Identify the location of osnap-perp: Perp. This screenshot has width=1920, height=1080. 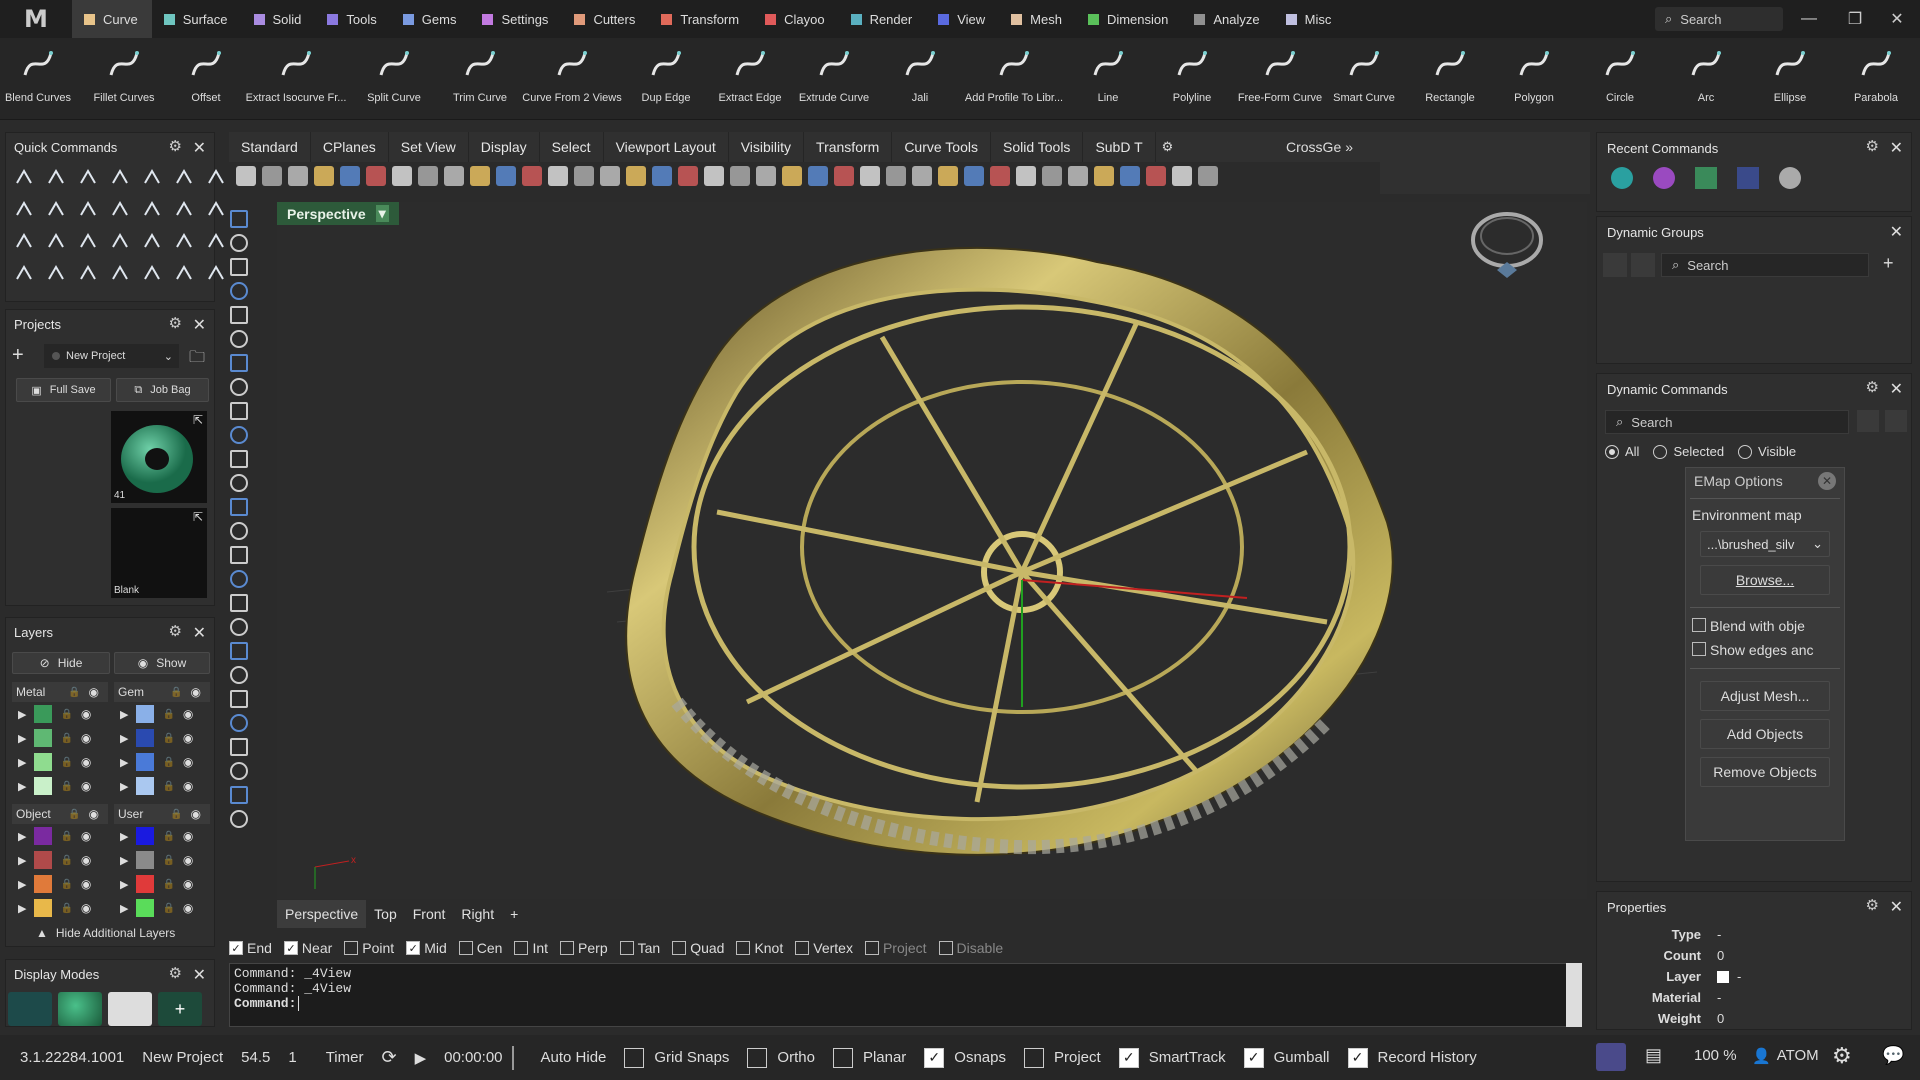
(584, 948).